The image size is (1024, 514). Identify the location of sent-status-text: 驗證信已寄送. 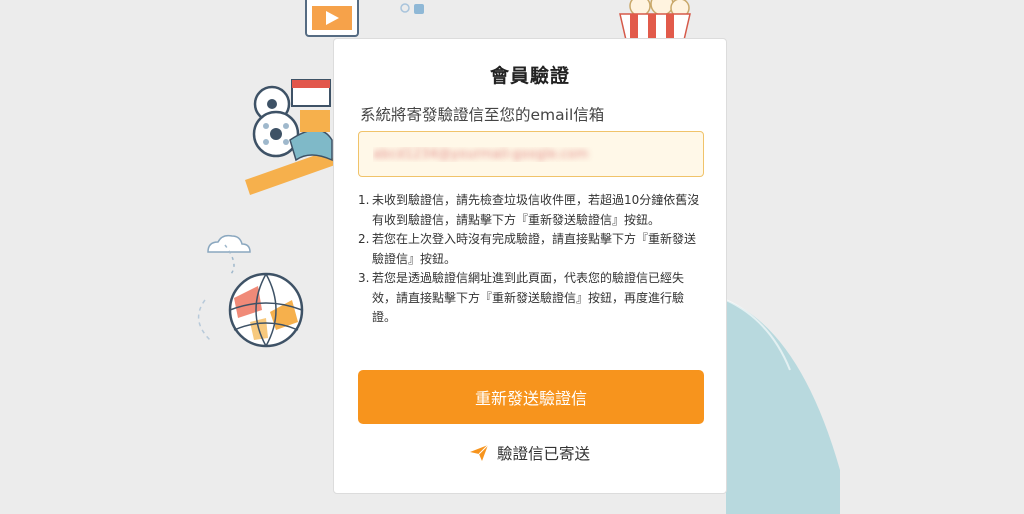
(543, 454).